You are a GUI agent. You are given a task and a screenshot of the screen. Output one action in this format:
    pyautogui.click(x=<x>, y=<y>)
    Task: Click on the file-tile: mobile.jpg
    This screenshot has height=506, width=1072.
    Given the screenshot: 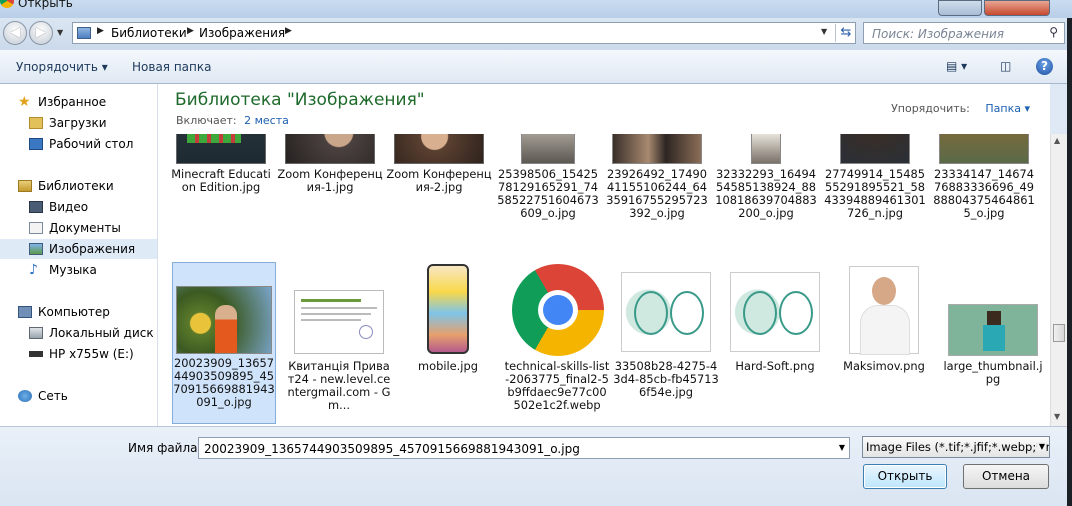 What is the action you would take?
    pyautogui.click(x=448, y=325)
    